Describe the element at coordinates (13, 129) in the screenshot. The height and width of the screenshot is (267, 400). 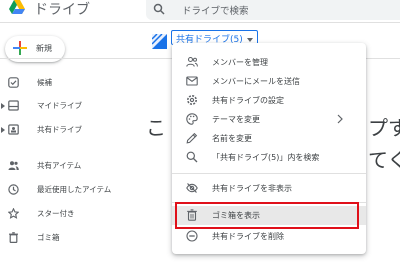
I see `shared-drives-icon` at that location.